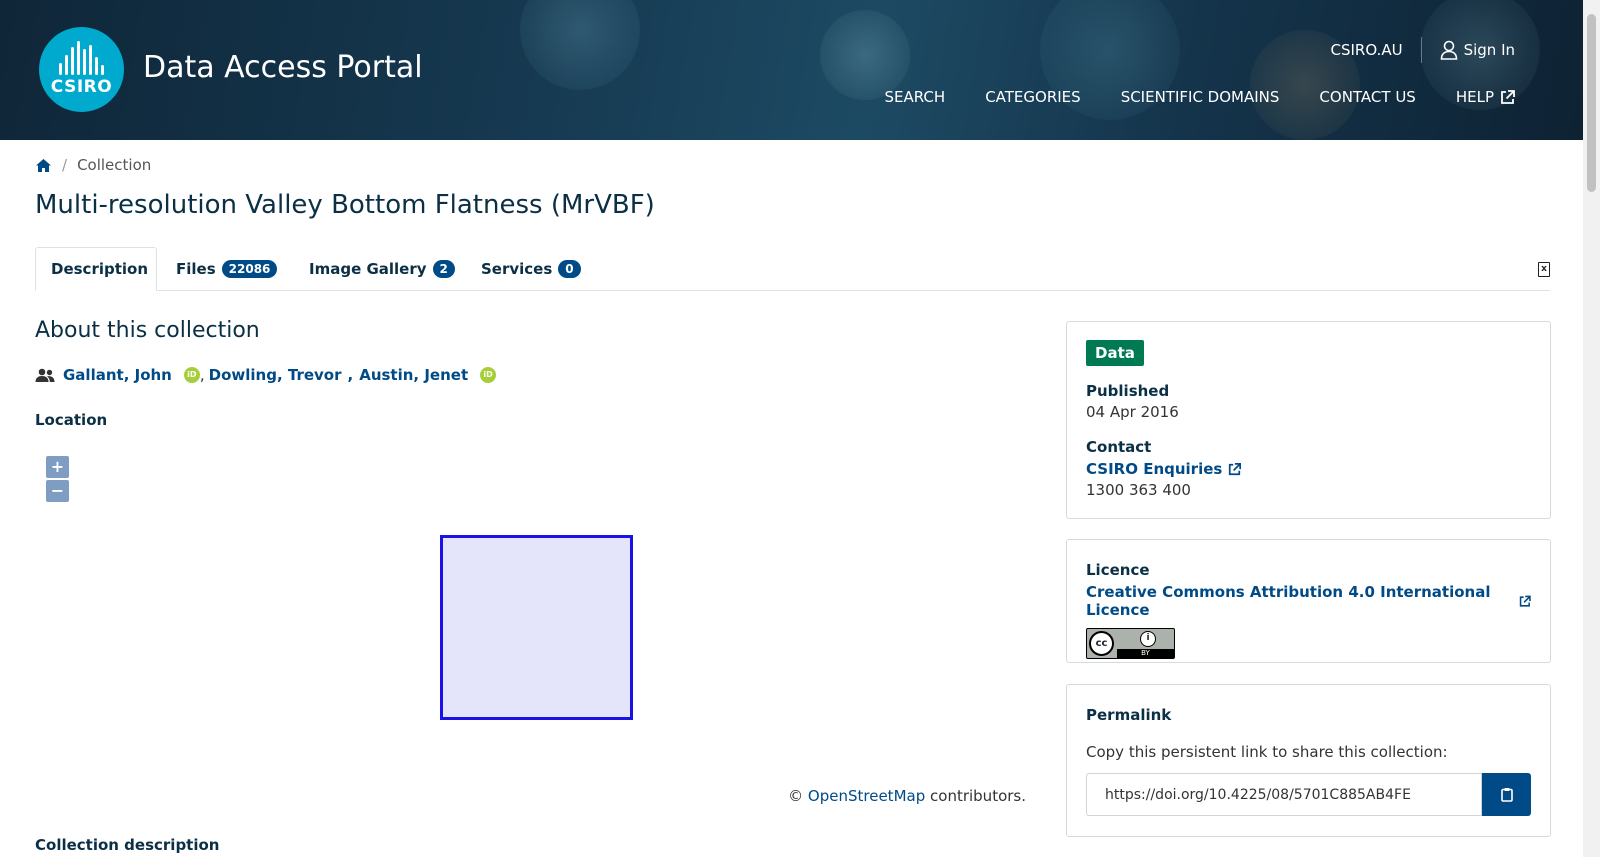 This screenshot has height=857, width=1600. Describe the element at coordinates (978, 796) in the screenshot. I see `attribution-suffix: contributors.` at that location.